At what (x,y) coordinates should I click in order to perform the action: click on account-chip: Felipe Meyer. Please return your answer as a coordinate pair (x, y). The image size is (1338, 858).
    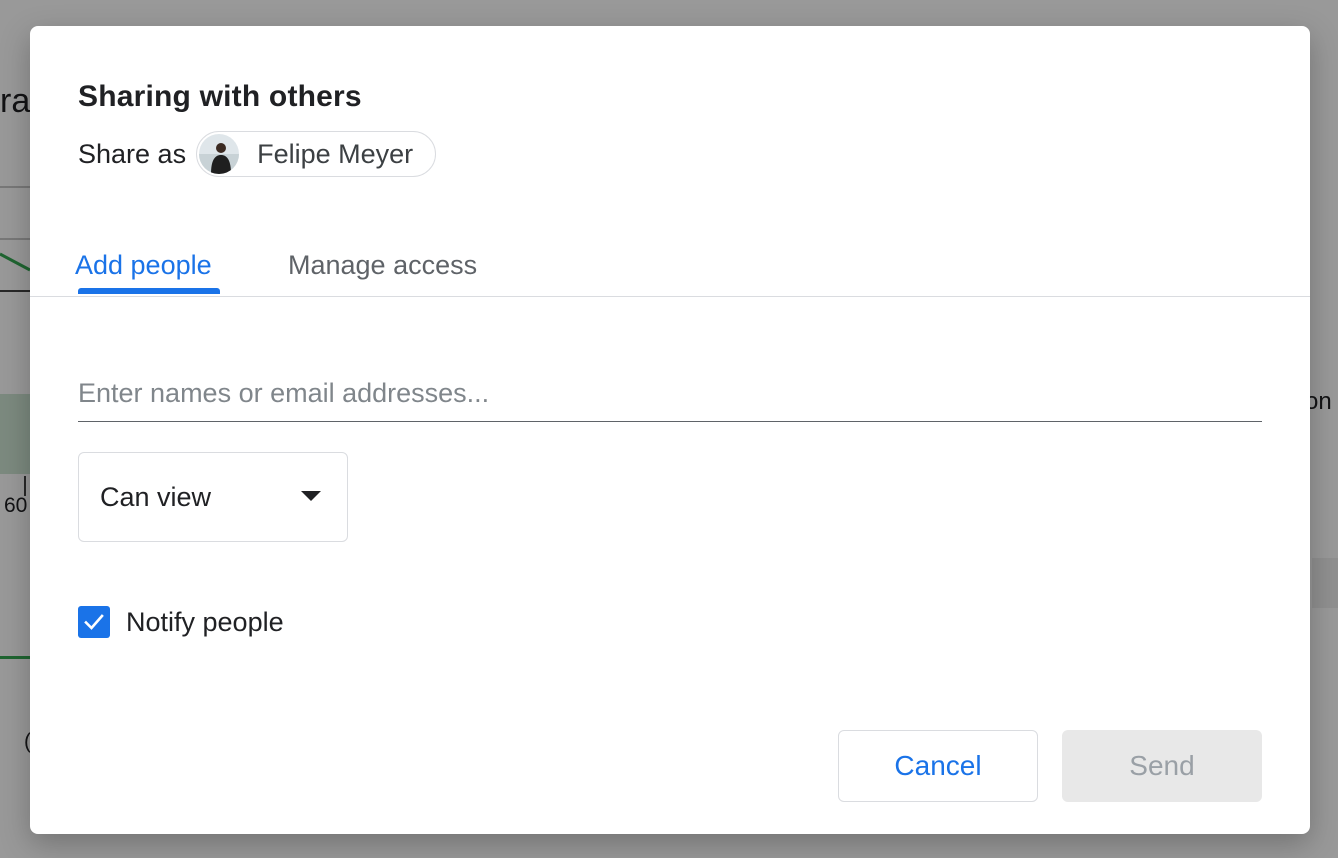
    Looking at the image, I should click on (316, 154).